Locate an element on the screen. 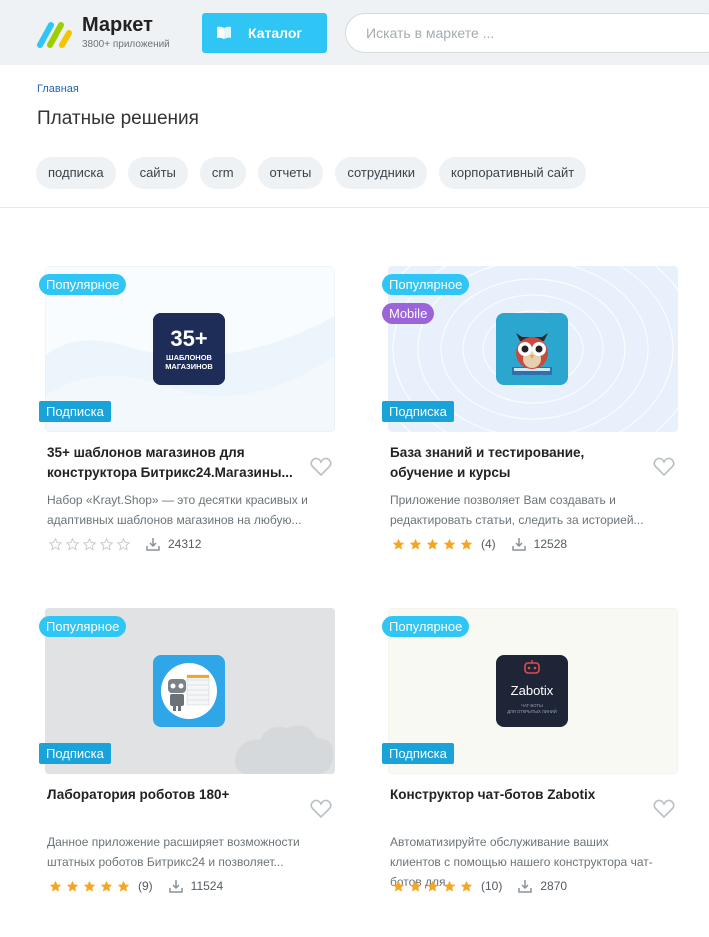 This screenshot has width=709, height=937. download-count: 11524 is located at coordinates (207, 886).